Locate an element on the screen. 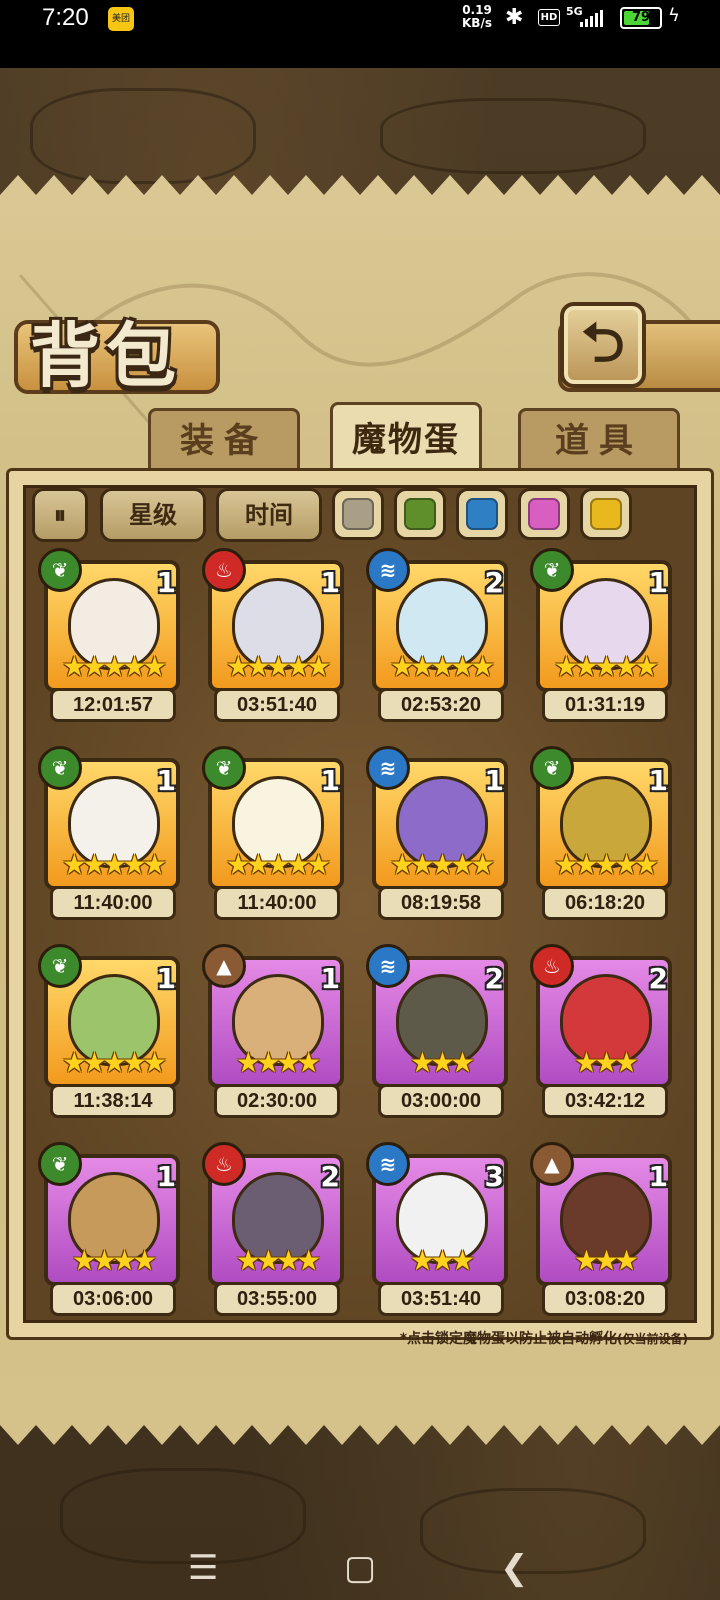  color-filter-yellow is located at coordinates (606, 514).